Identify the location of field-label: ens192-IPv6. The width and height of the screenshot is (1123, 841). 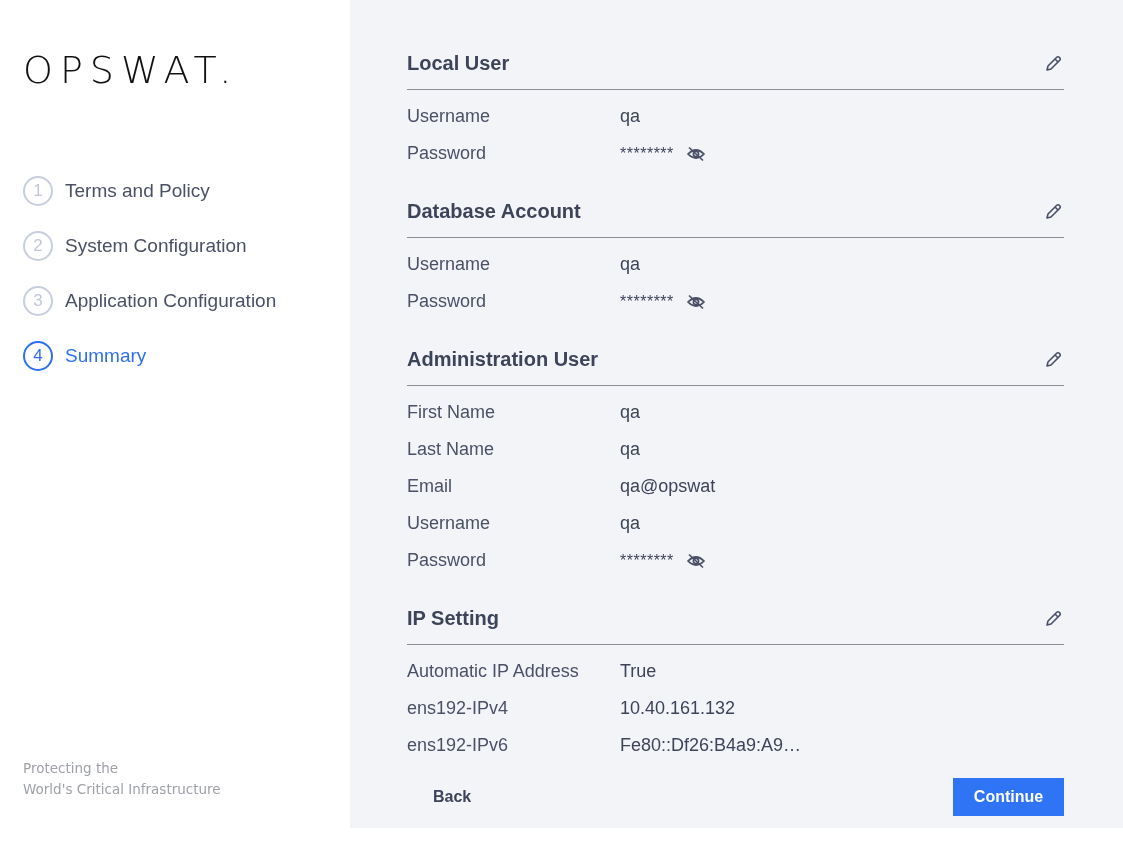
(458, 745).